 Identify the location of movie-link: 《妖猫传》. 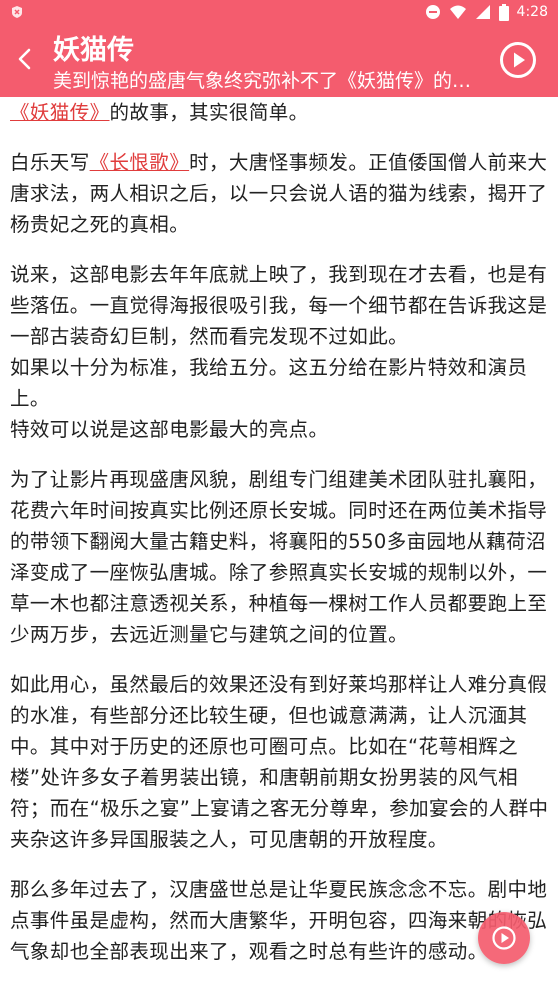
(60, 112).